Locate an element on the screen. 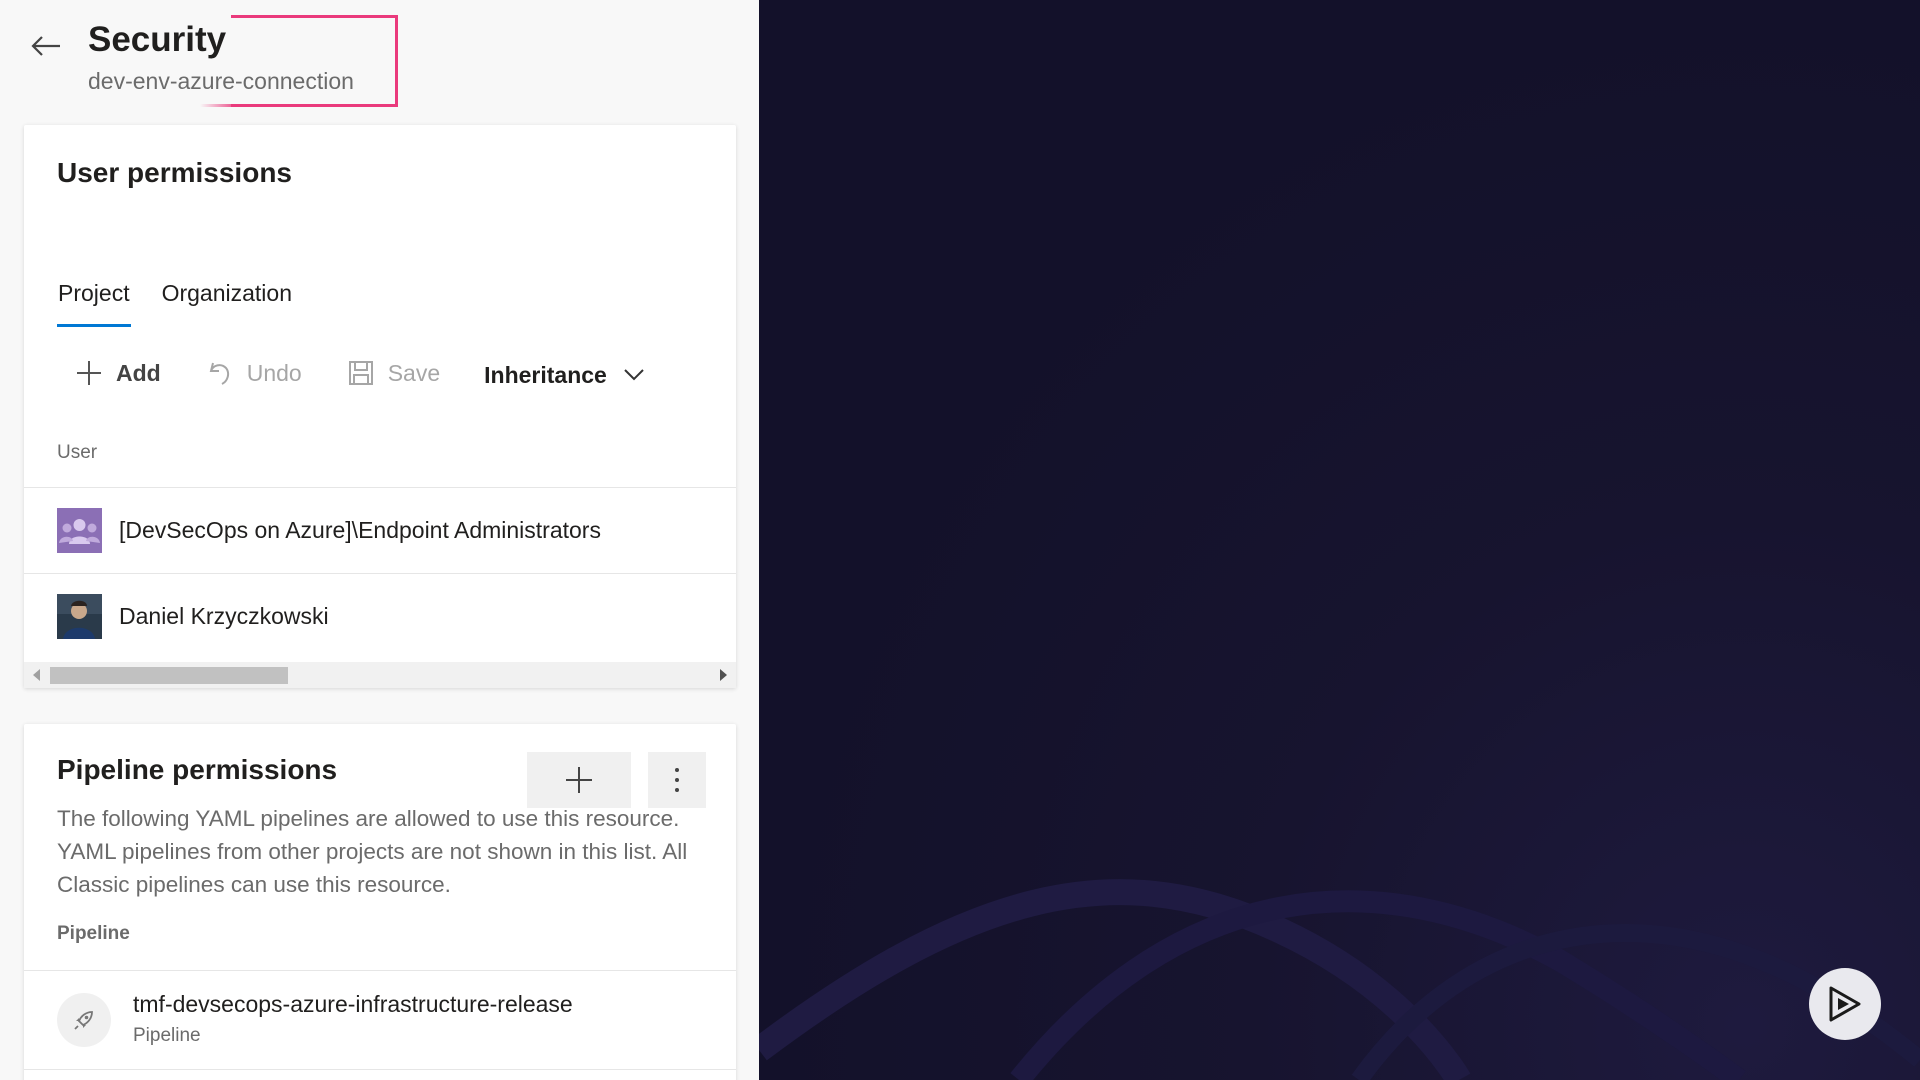 The image size is (1920, 1080). highlight-annotation is located at coordinates (314, 61).